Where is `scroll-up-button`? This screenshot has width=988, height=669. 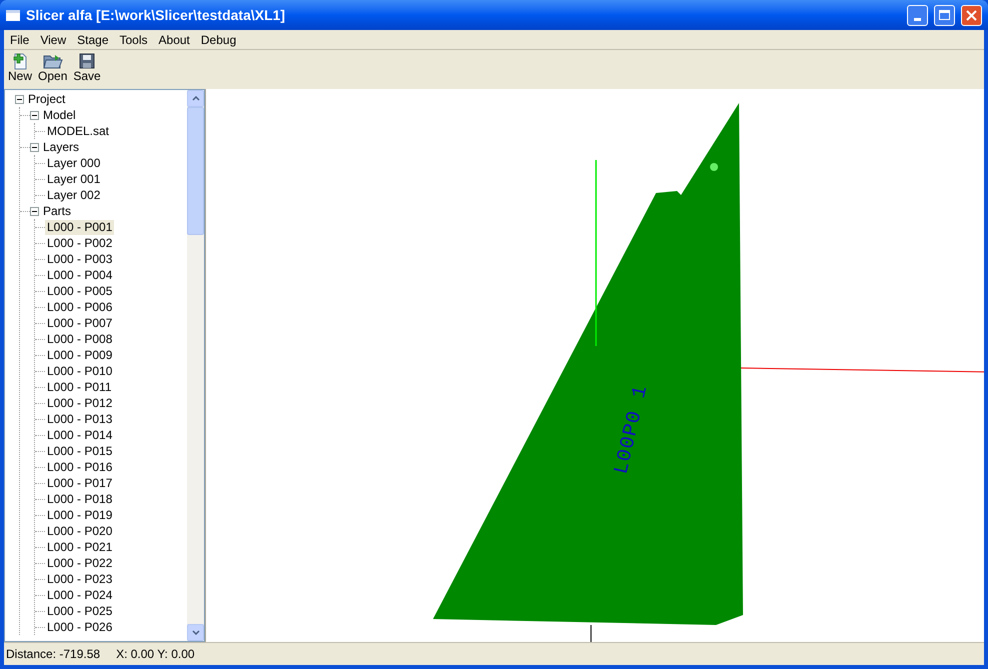
scroll-up-button is located at coordinates (195, 98).